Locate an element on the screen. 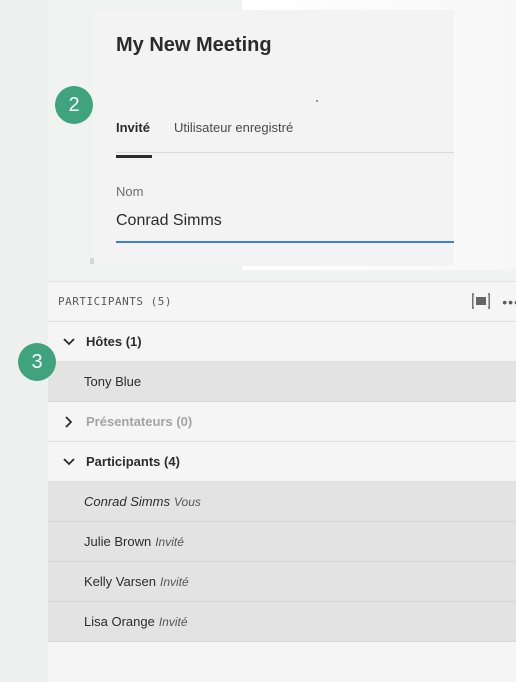  participant-name: Julie Brown is located at coordinates (118, 541).